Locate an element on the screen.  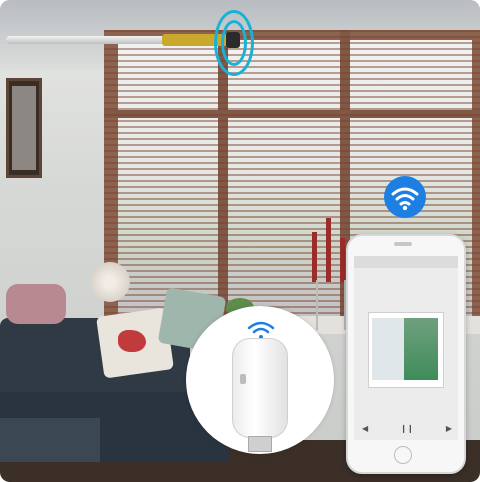
app-control-row: ◀ ❙❙ ▶ is located at coordinates (407, 430).